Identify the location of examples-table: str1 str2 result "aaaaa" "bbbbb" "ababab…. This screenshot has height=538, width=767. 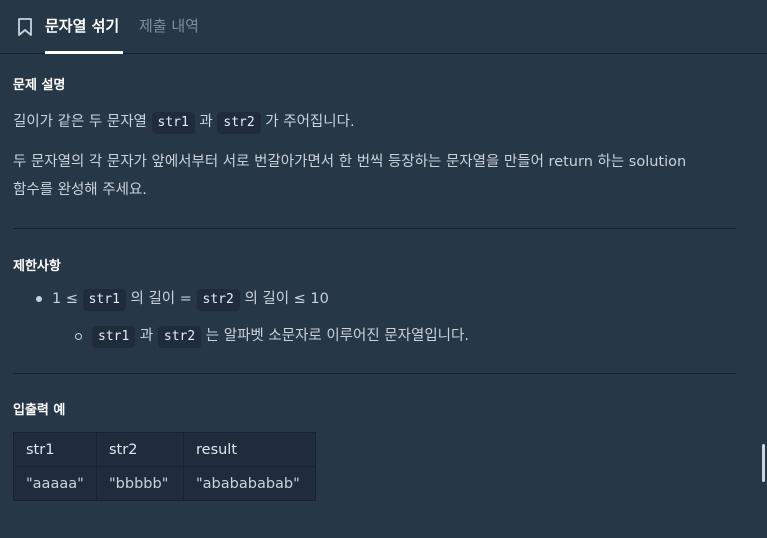
(164, 466).